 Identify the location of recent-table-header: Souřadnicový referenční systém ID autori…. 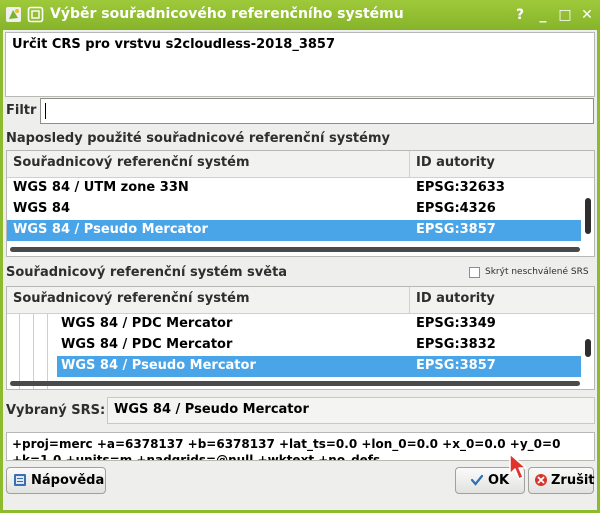
(300, 164).